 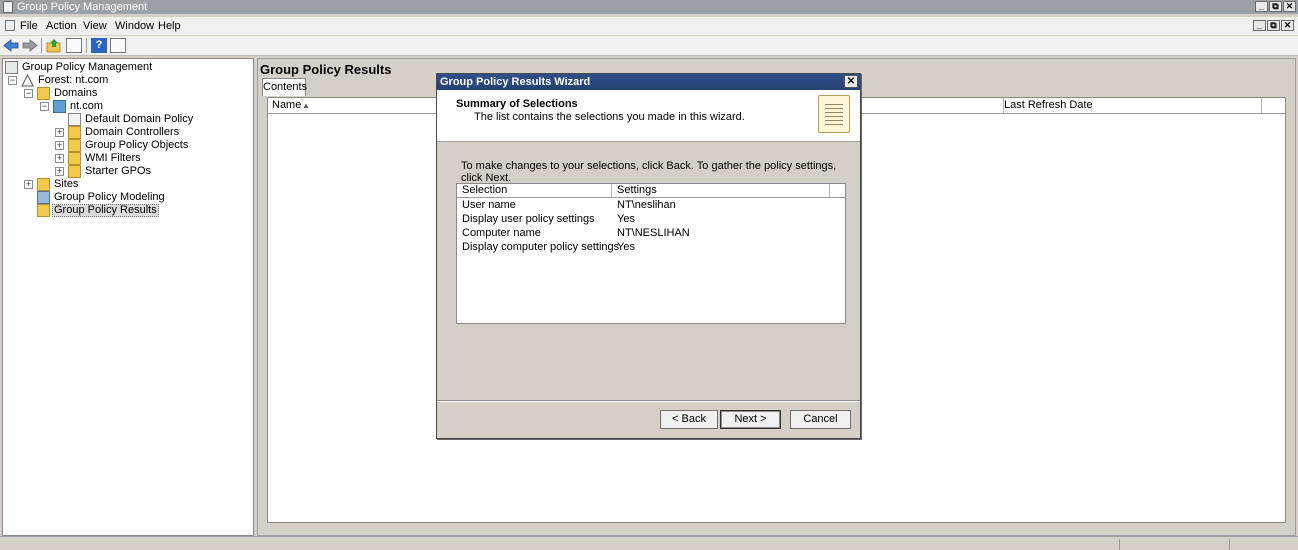 I want to click on window-title: Group Policy Management, so click(x=82, y=7).